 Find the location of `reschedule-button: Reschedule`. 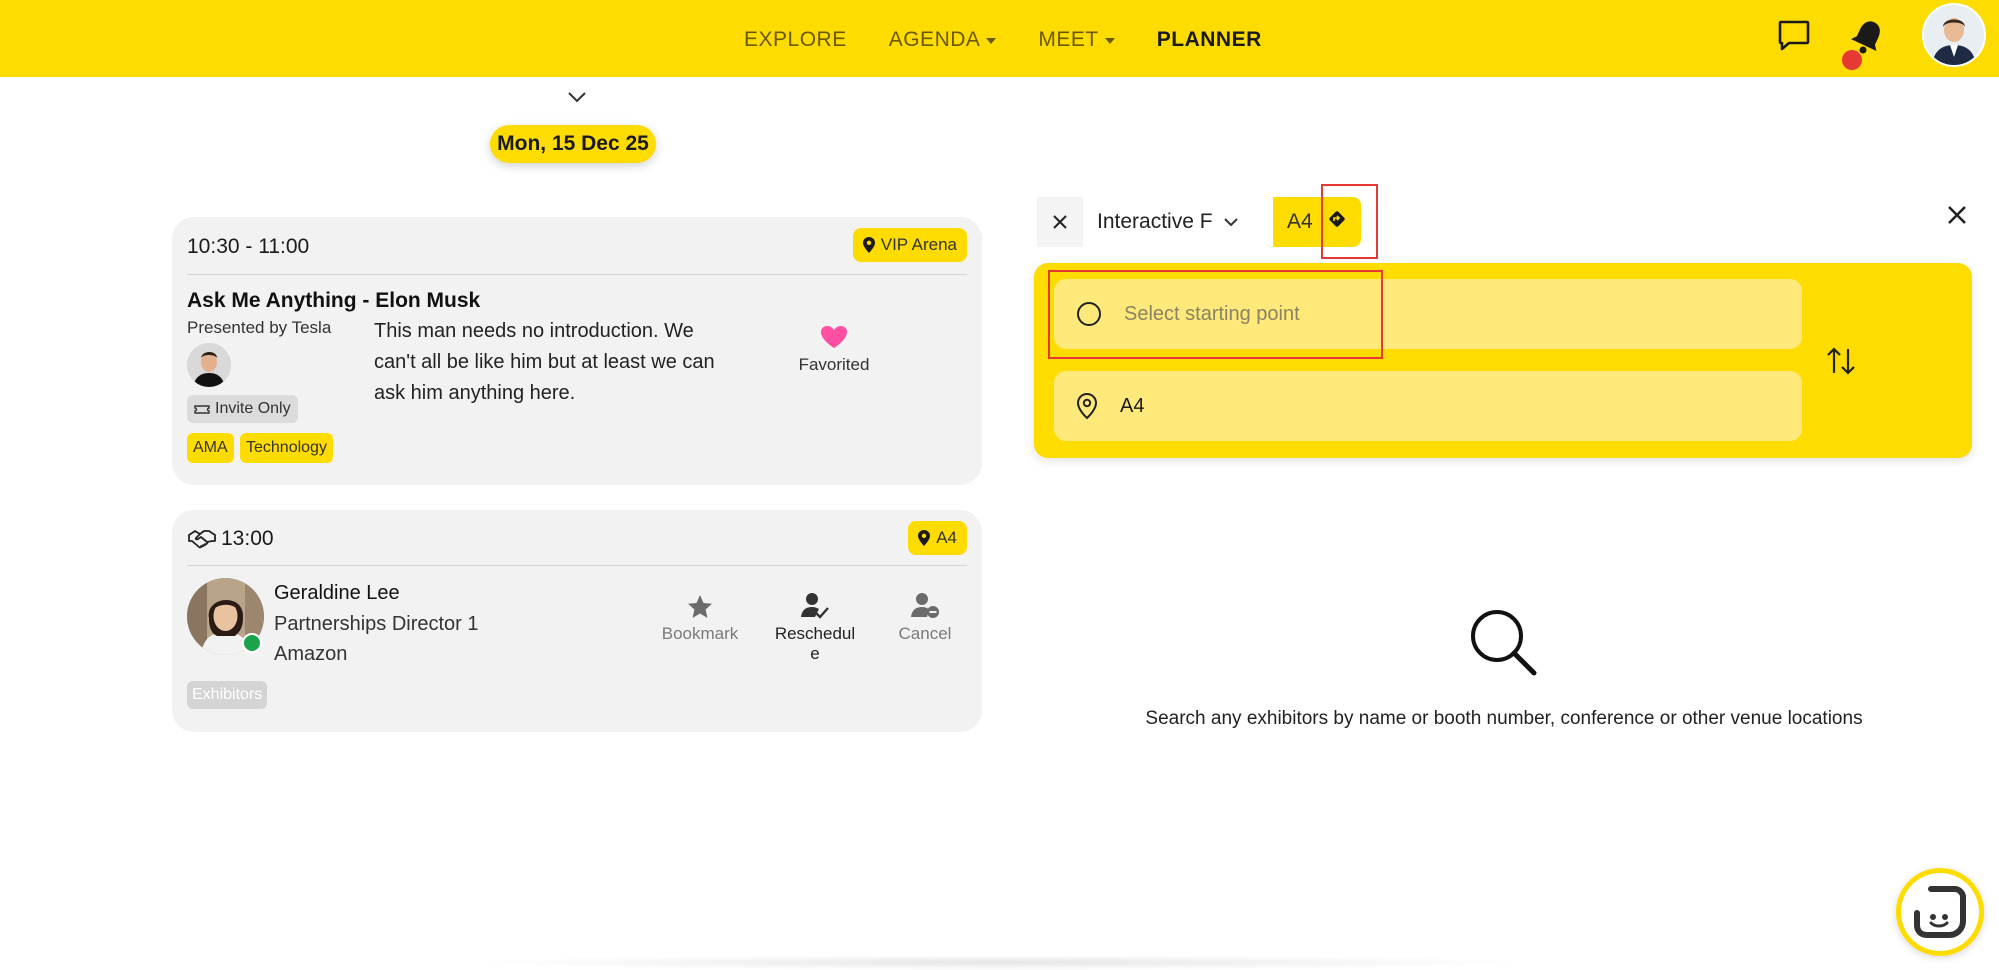

reschedule-button: Reschedule is located at coordinates (815, 626).